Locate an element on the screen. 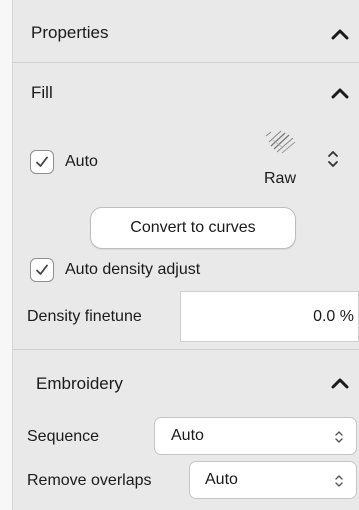 Image resolution: width=359 pixels, height=510 pixels. embroidery-title: Embroidery is located at coordinates (79, 383).